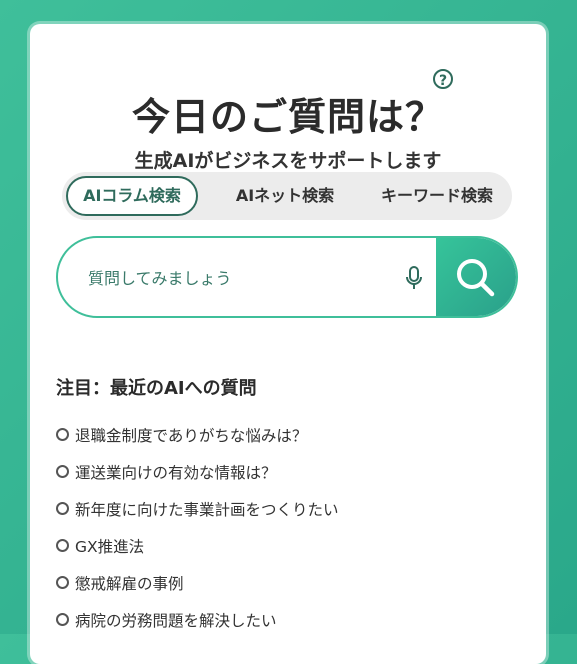  I want to click on featured-section-title: 注目：最近のAIへの質問, so click(156, 388).